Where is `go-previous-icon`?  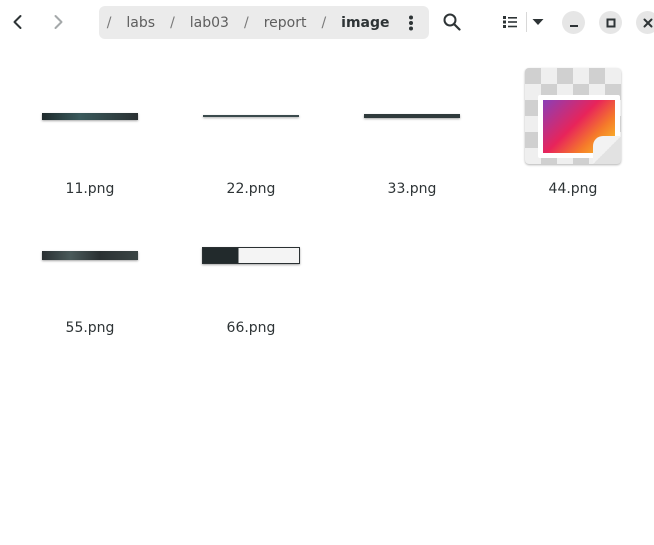 go-previous-icon is located at coordinates (17, 22).